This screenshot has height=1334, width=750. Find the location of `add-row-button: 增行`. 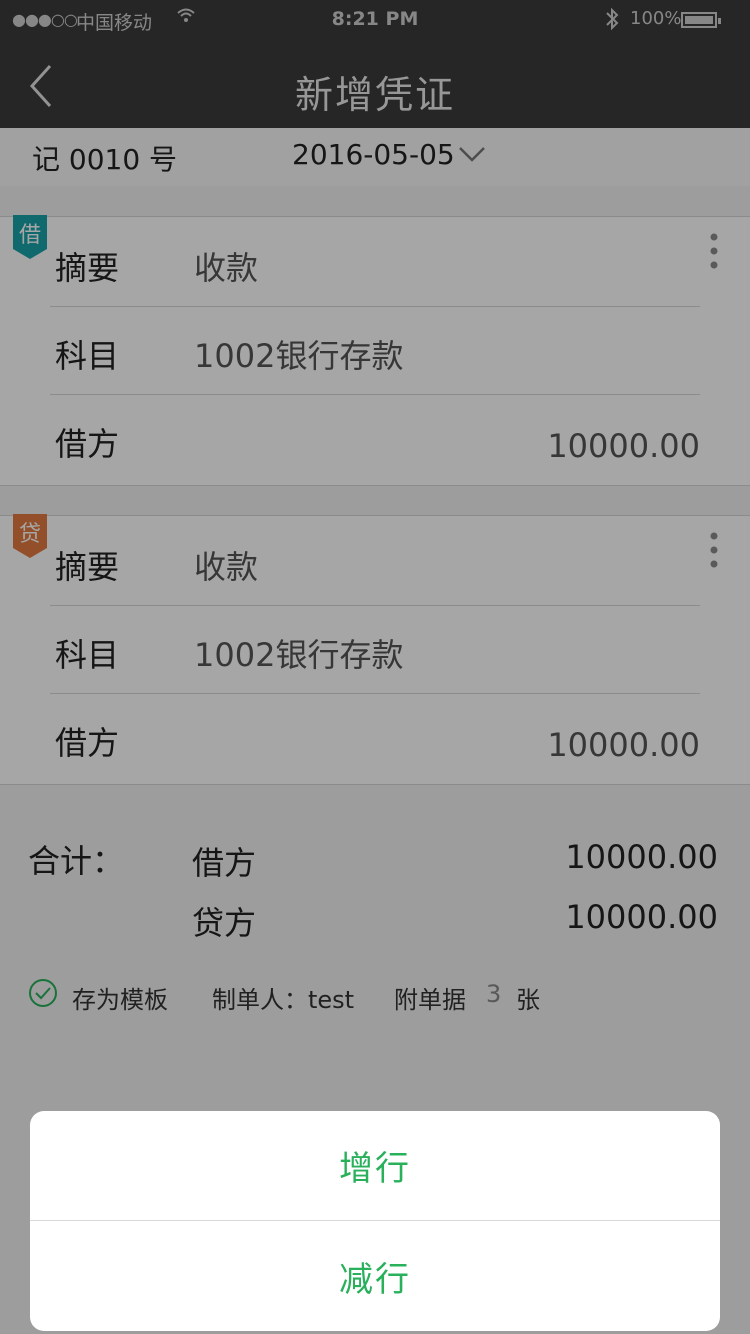

add-row-button: 增行 is located at coordinates (375, 1166).